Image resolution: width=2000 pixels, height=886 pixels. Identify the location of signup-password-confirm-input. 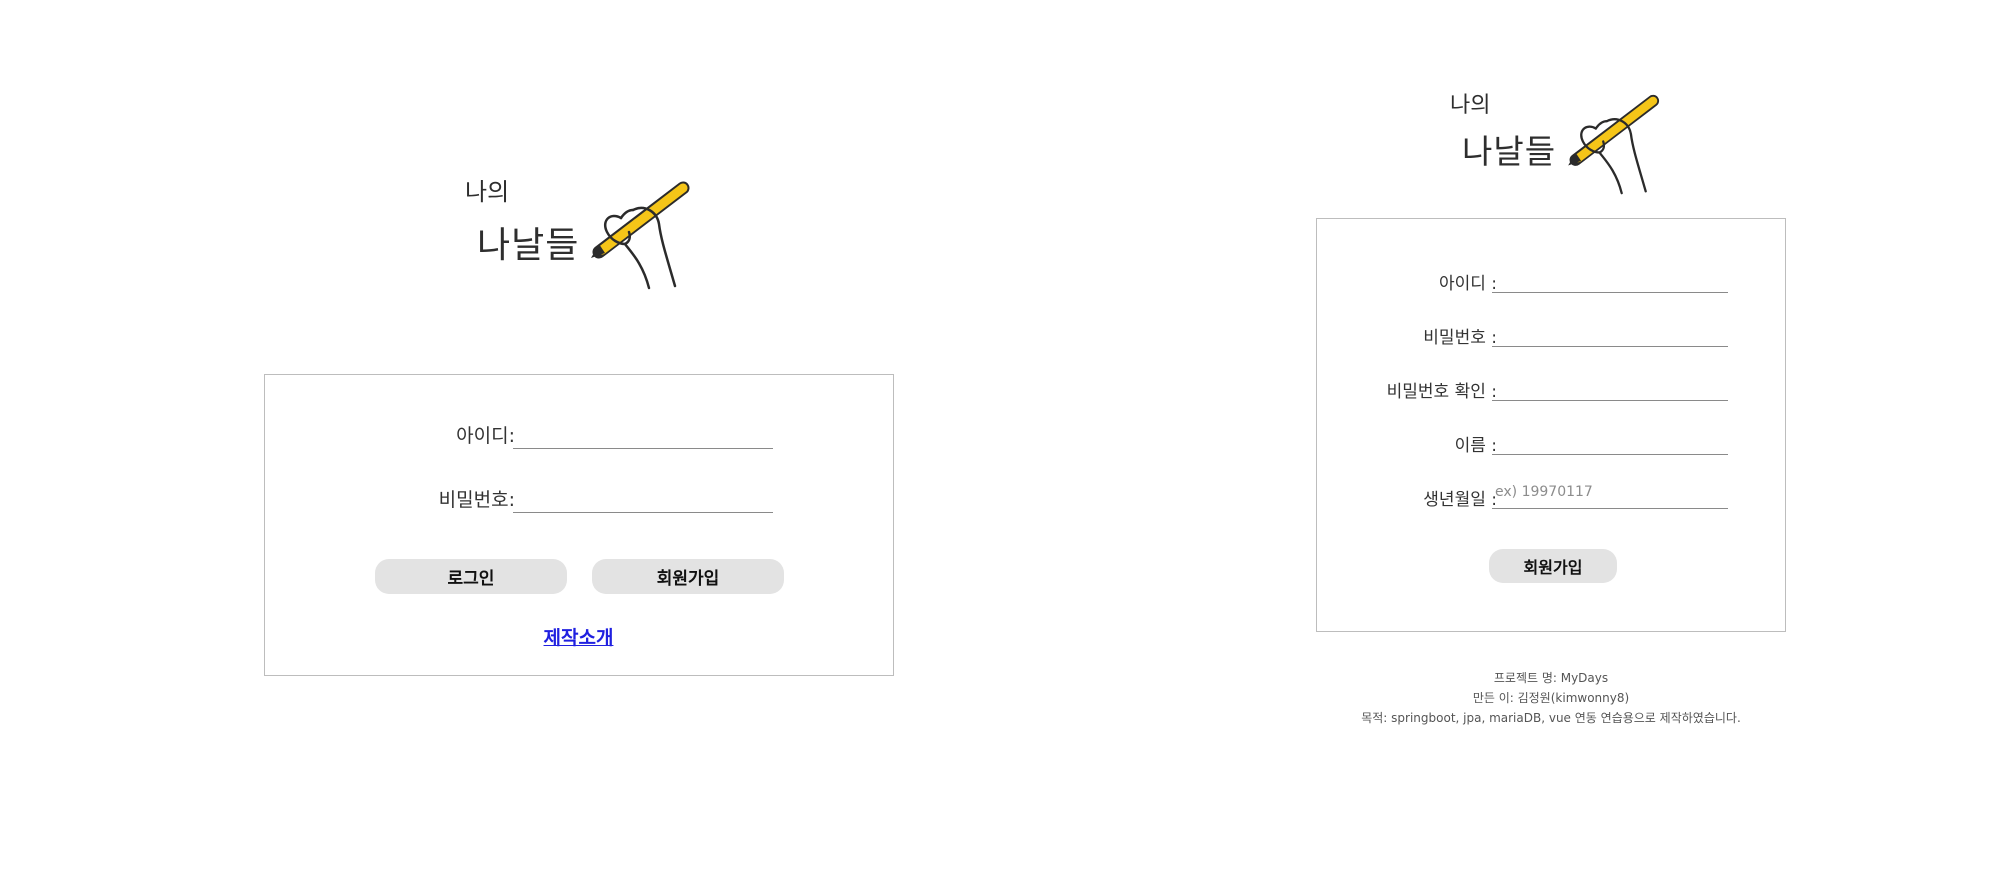
(1610, 386).